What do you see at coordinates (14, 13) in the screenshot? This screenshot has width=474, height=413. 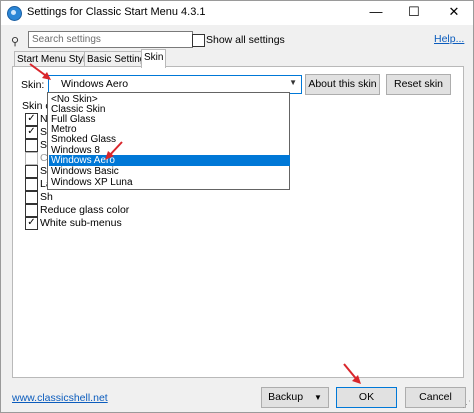 I see `classic-shell-app-icon` at bounding box center [14, 13].